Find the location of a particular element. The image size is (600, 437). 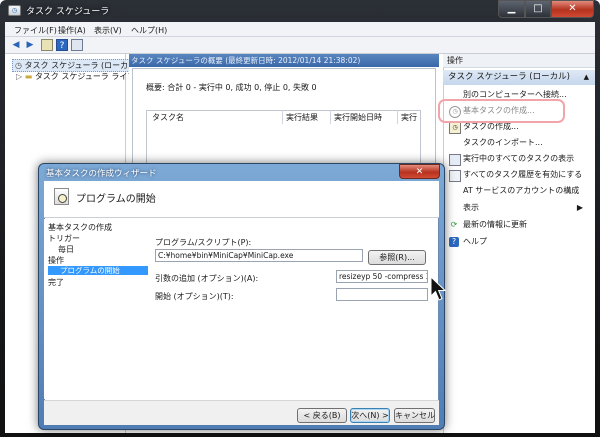

arguments-label: 引数の追加 (オプション)(A): is located at coordinates (207, 278).